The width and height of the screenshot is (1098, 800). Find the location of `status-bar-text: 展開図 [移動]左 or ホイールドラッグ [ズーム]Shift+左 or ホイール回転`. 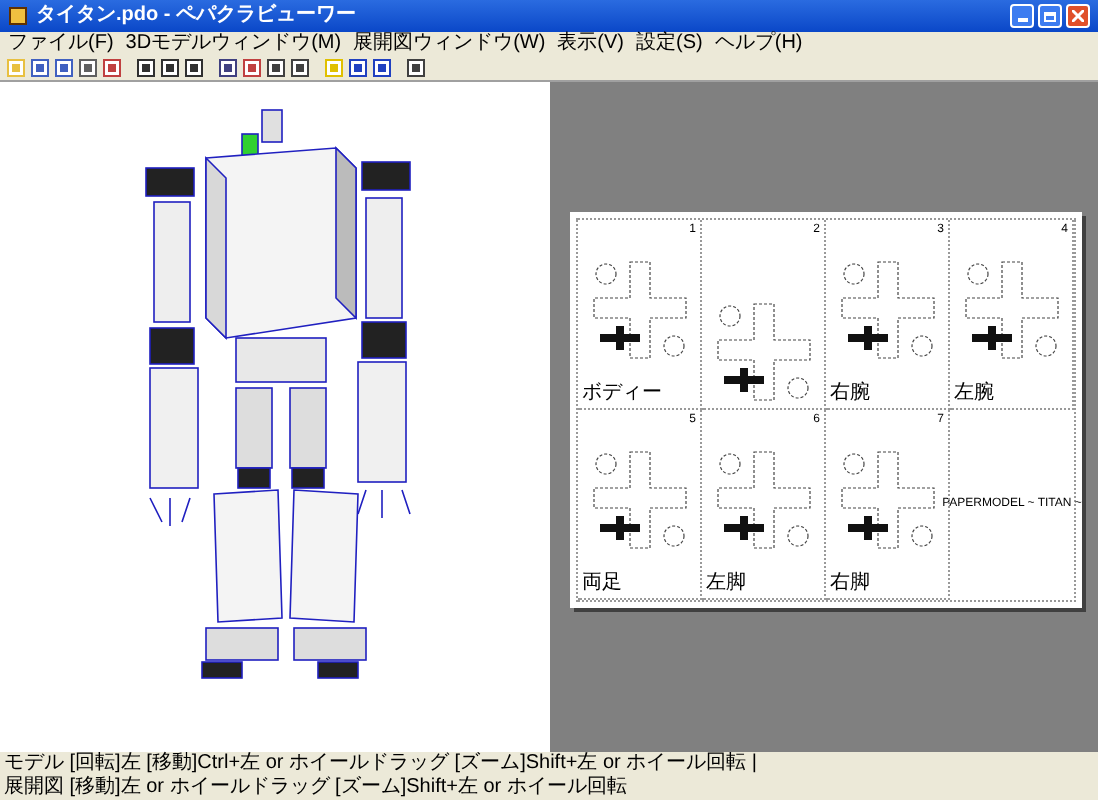

status-bar-text: 展開図 [移動]左 or ホイールドラッグ [ズーム]Shift+左 or ホイール回転 is located at coordinates (316, 788).